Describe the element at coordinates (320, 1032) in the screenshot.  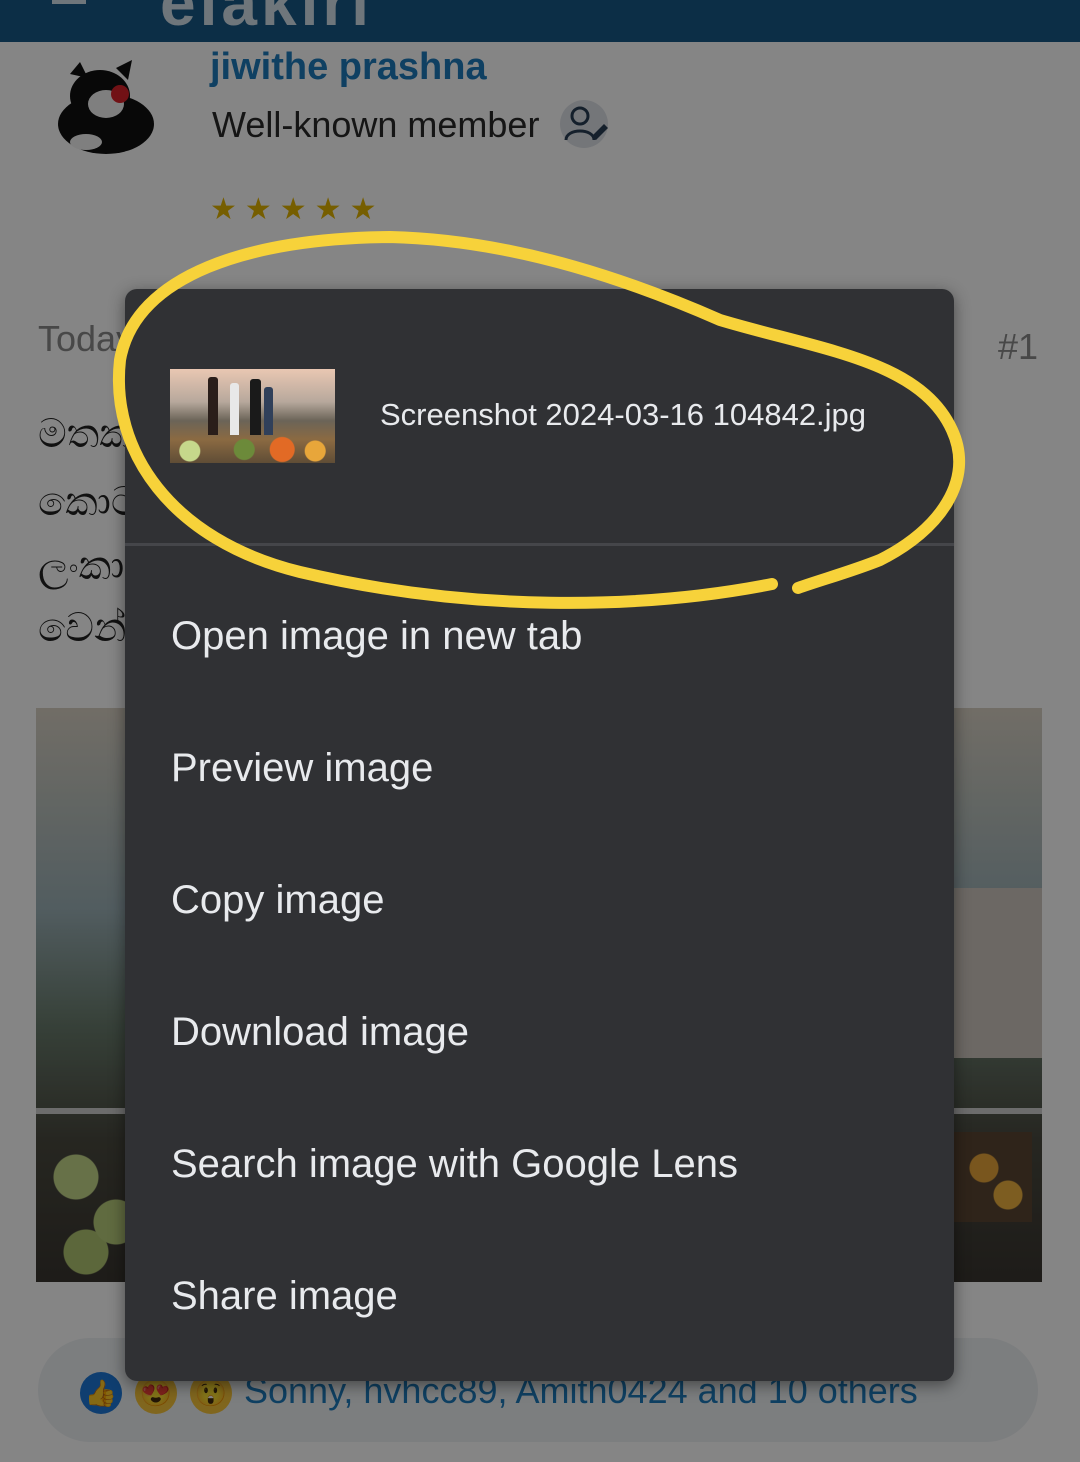
I see `download-image-item: Download image` at that location.